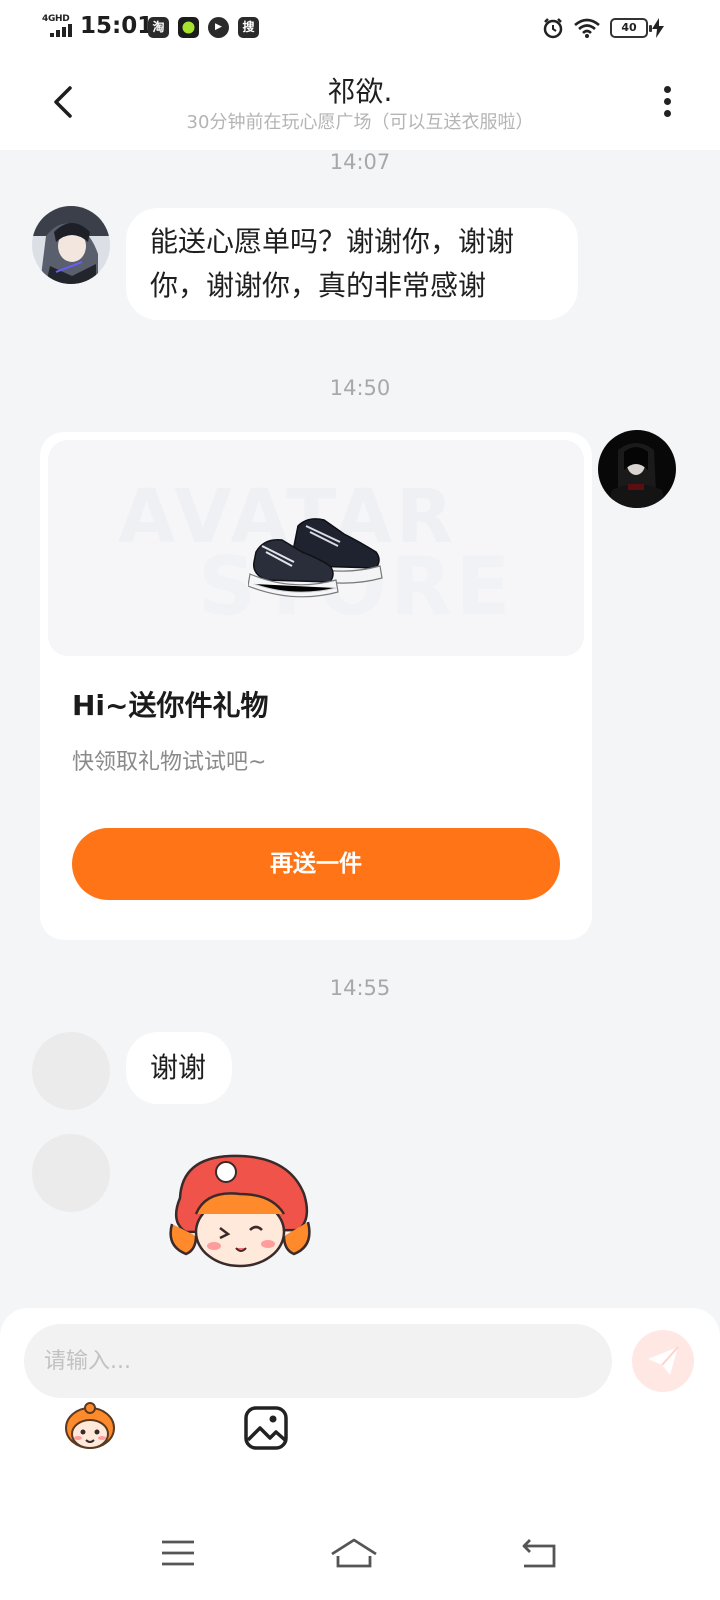 The width and height of the screenshot is (720, 1600). I want to click on network-label: 4GHD, so click(56, 19).